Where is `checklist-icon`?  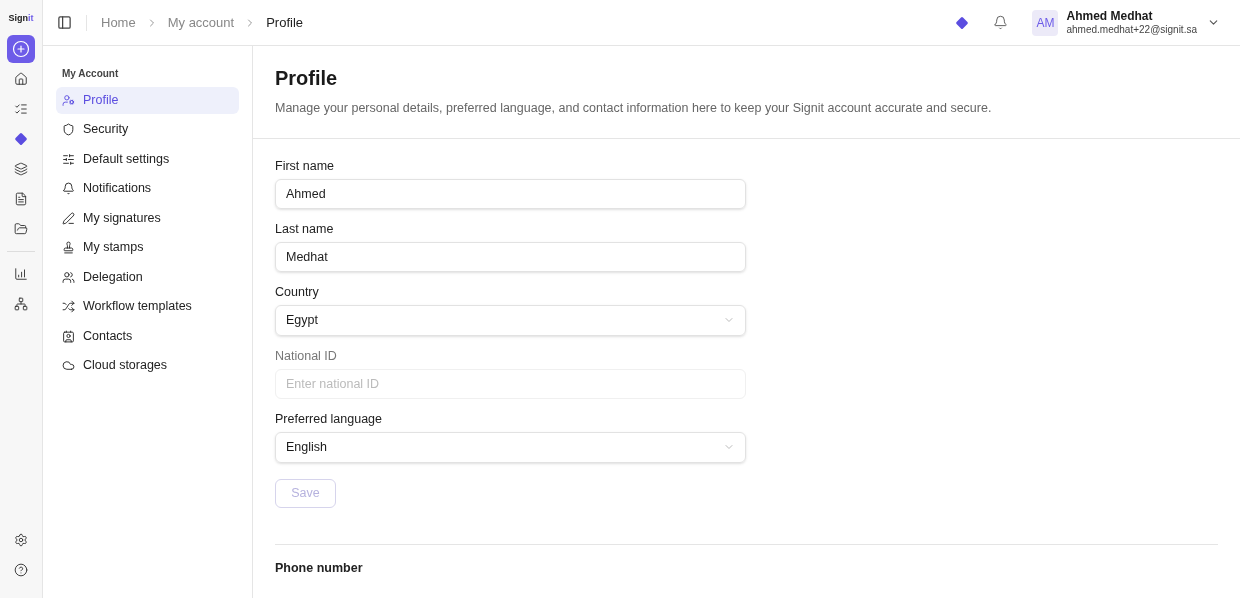 checklist-icon is located at coordinates (21, 109).